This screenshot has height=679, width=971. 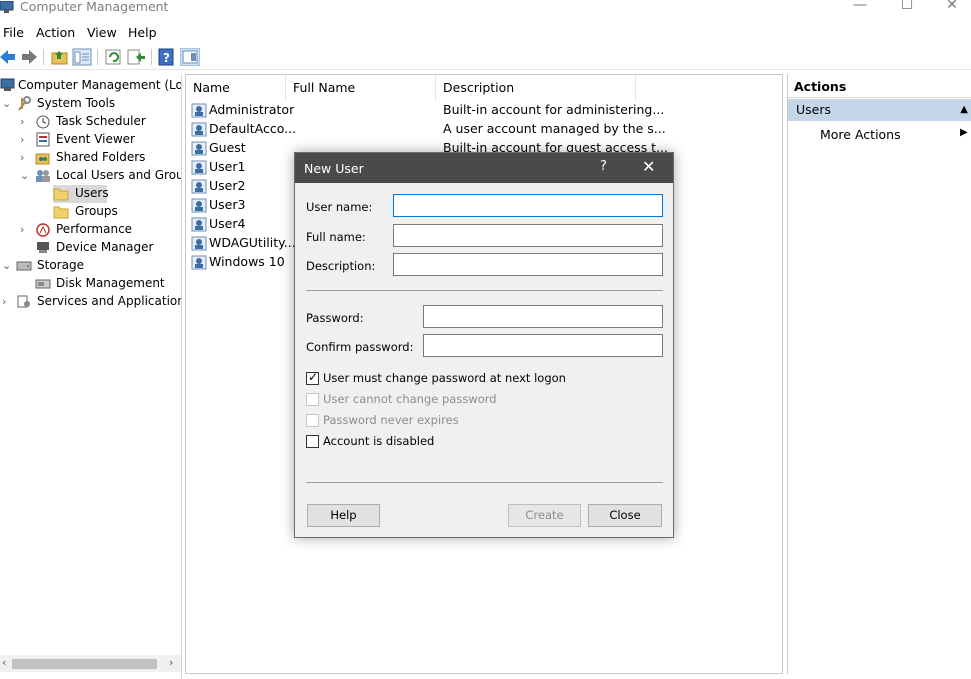 What do you see at coordinates (625, 515) in the screenshot?
I see `close-button: Close` at bounding box center [625, 515].